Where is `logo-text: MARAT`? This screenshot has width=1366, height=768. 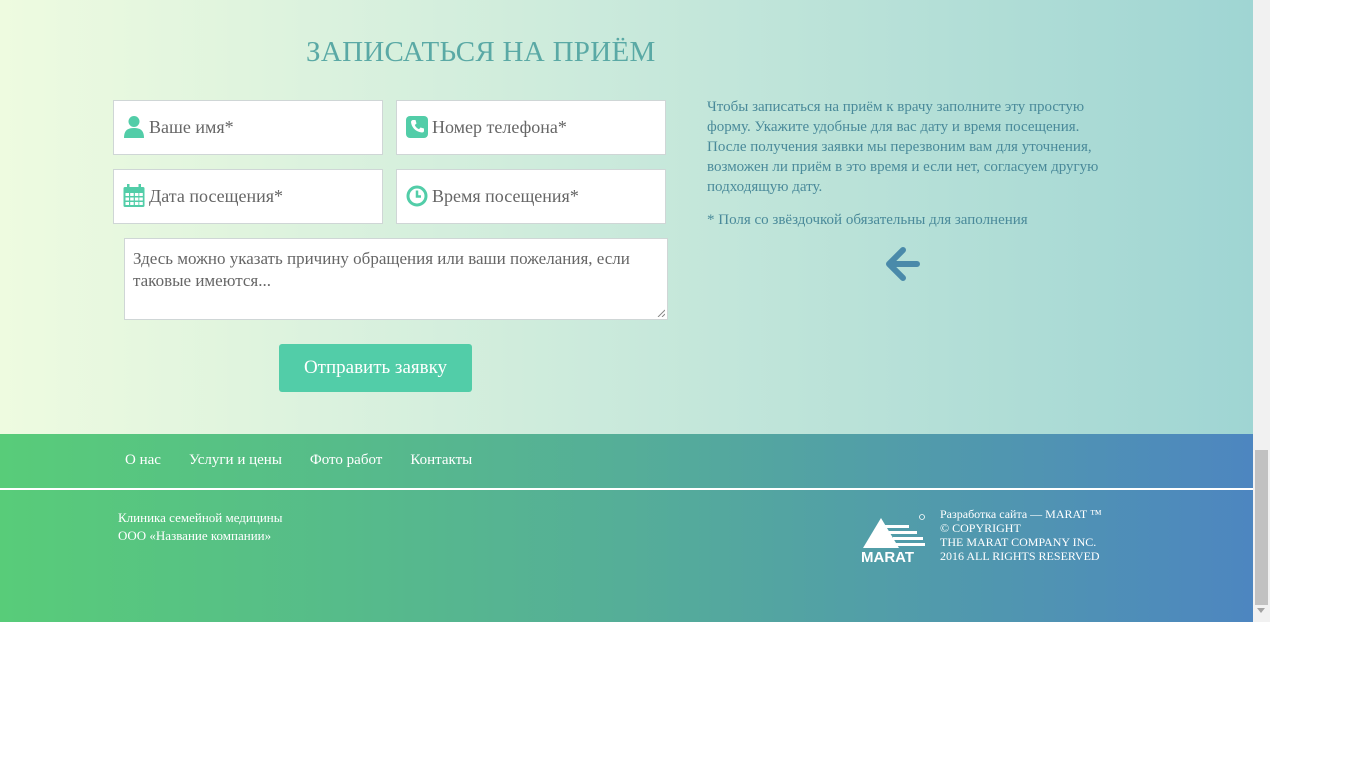
logo-text: MARAT is located at coordinates (887, 556).